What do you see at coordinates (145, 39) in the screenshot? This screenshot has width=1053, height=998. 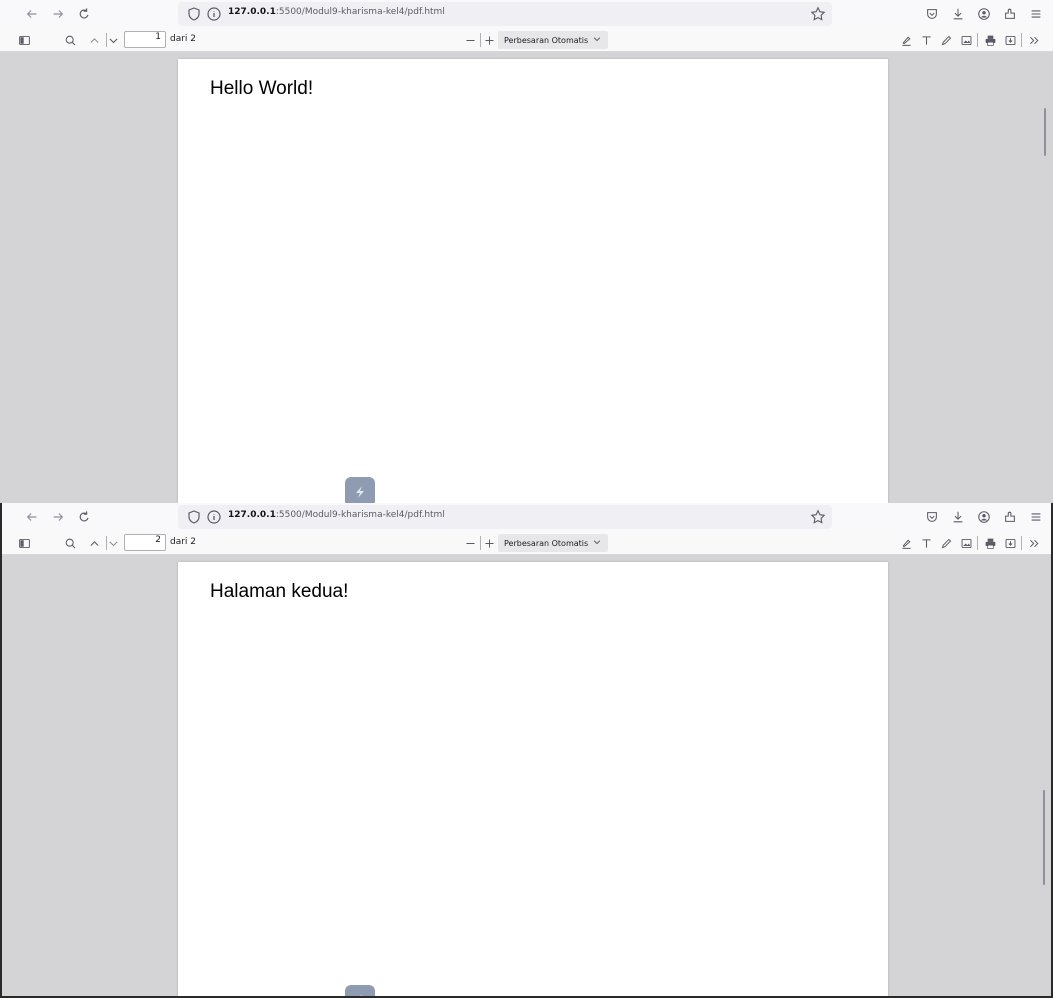 I see `page-number-input: 1` at bounding box center [145, 39].